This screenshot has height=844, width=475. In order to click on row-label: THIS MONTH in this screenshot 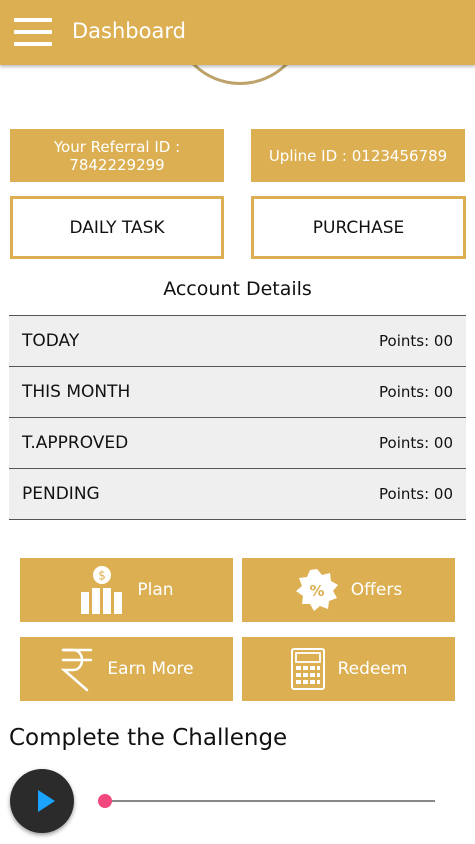, I will do `click(76, 392)`.